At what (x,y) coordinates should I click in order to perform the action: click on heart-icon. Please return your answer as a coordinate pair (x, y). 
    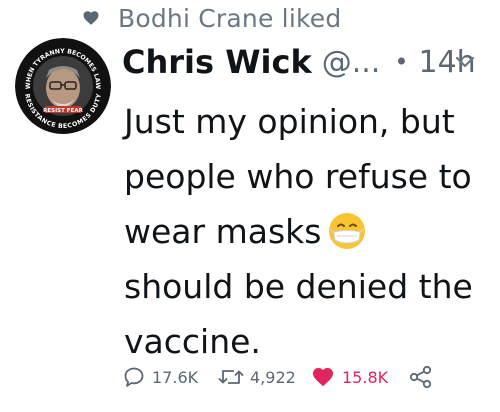
    Looking at the image, I should click on (91, 18).